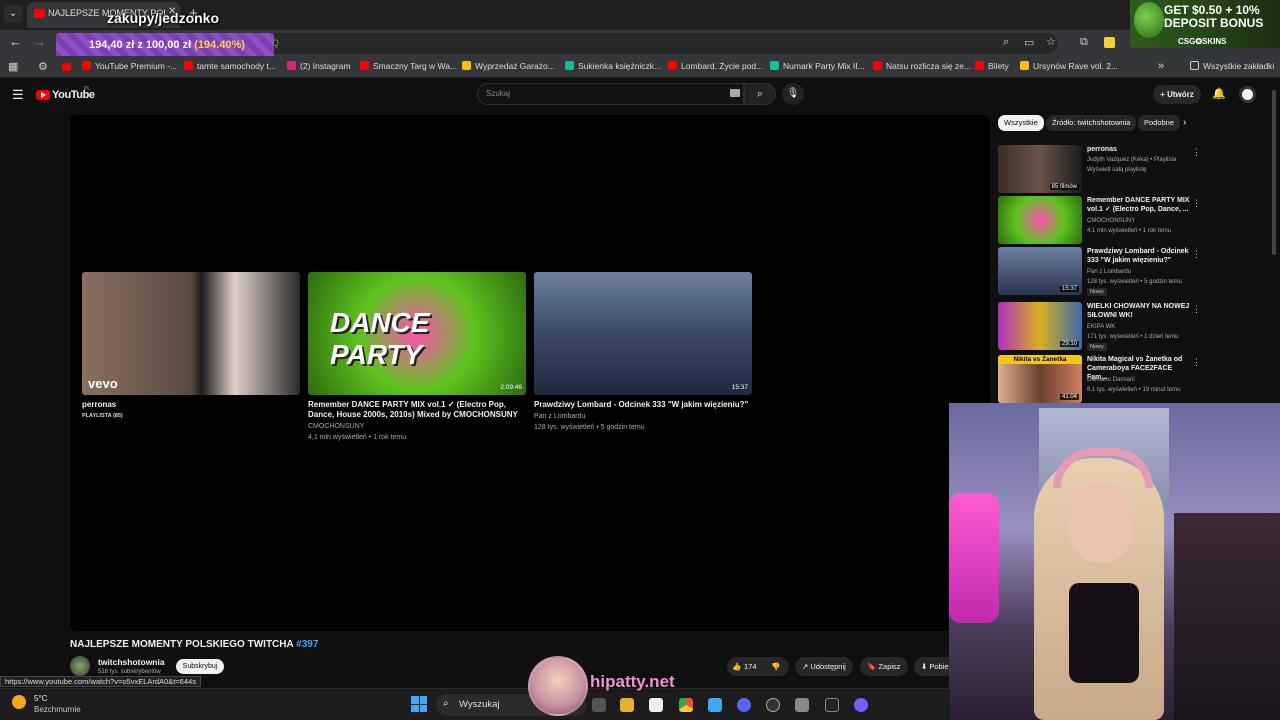 The height and width of the screenshot is (720, 1280). What do you see at coordinates (18, 95) in the screenshot?
I see `hamburger-menu-icon: ☰` at bounding box center [18, 95].